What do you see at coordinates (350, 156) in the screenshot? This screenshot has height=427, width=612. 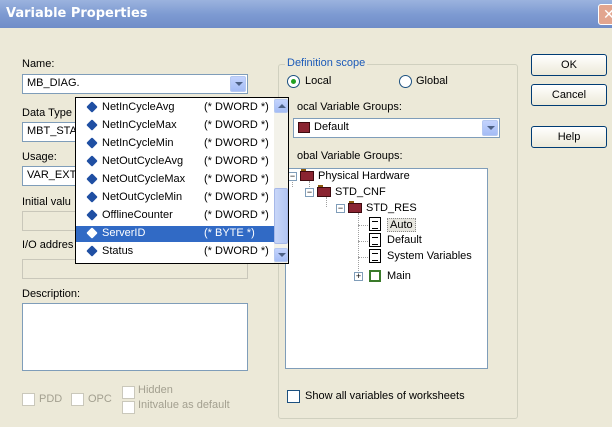 I see `global-groups-label: obal Variable Groups:` at bounding box center [350, 156].